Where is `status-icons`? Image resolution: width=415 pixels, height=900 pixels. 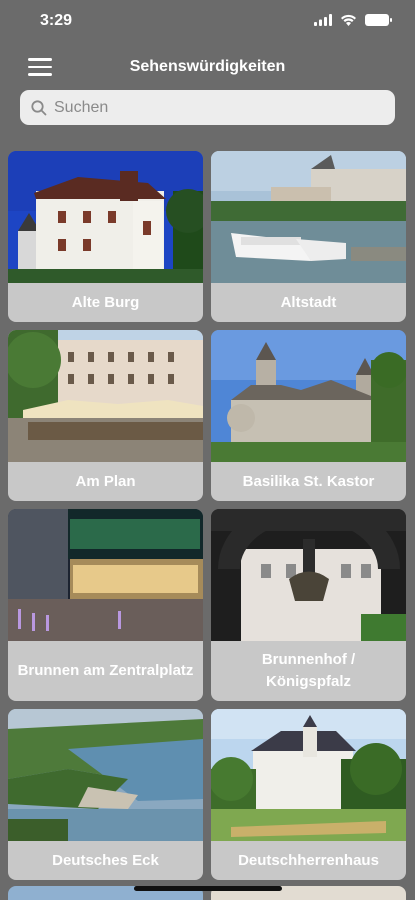
status-icons is located at coordinates (353, 20).